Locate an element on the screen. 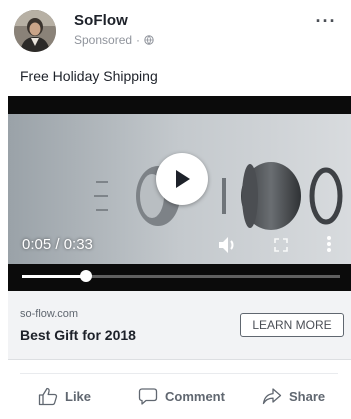 The height and width of the screenshot is (419, 351). fullscreen-icon is located at coordinates (281, 245).